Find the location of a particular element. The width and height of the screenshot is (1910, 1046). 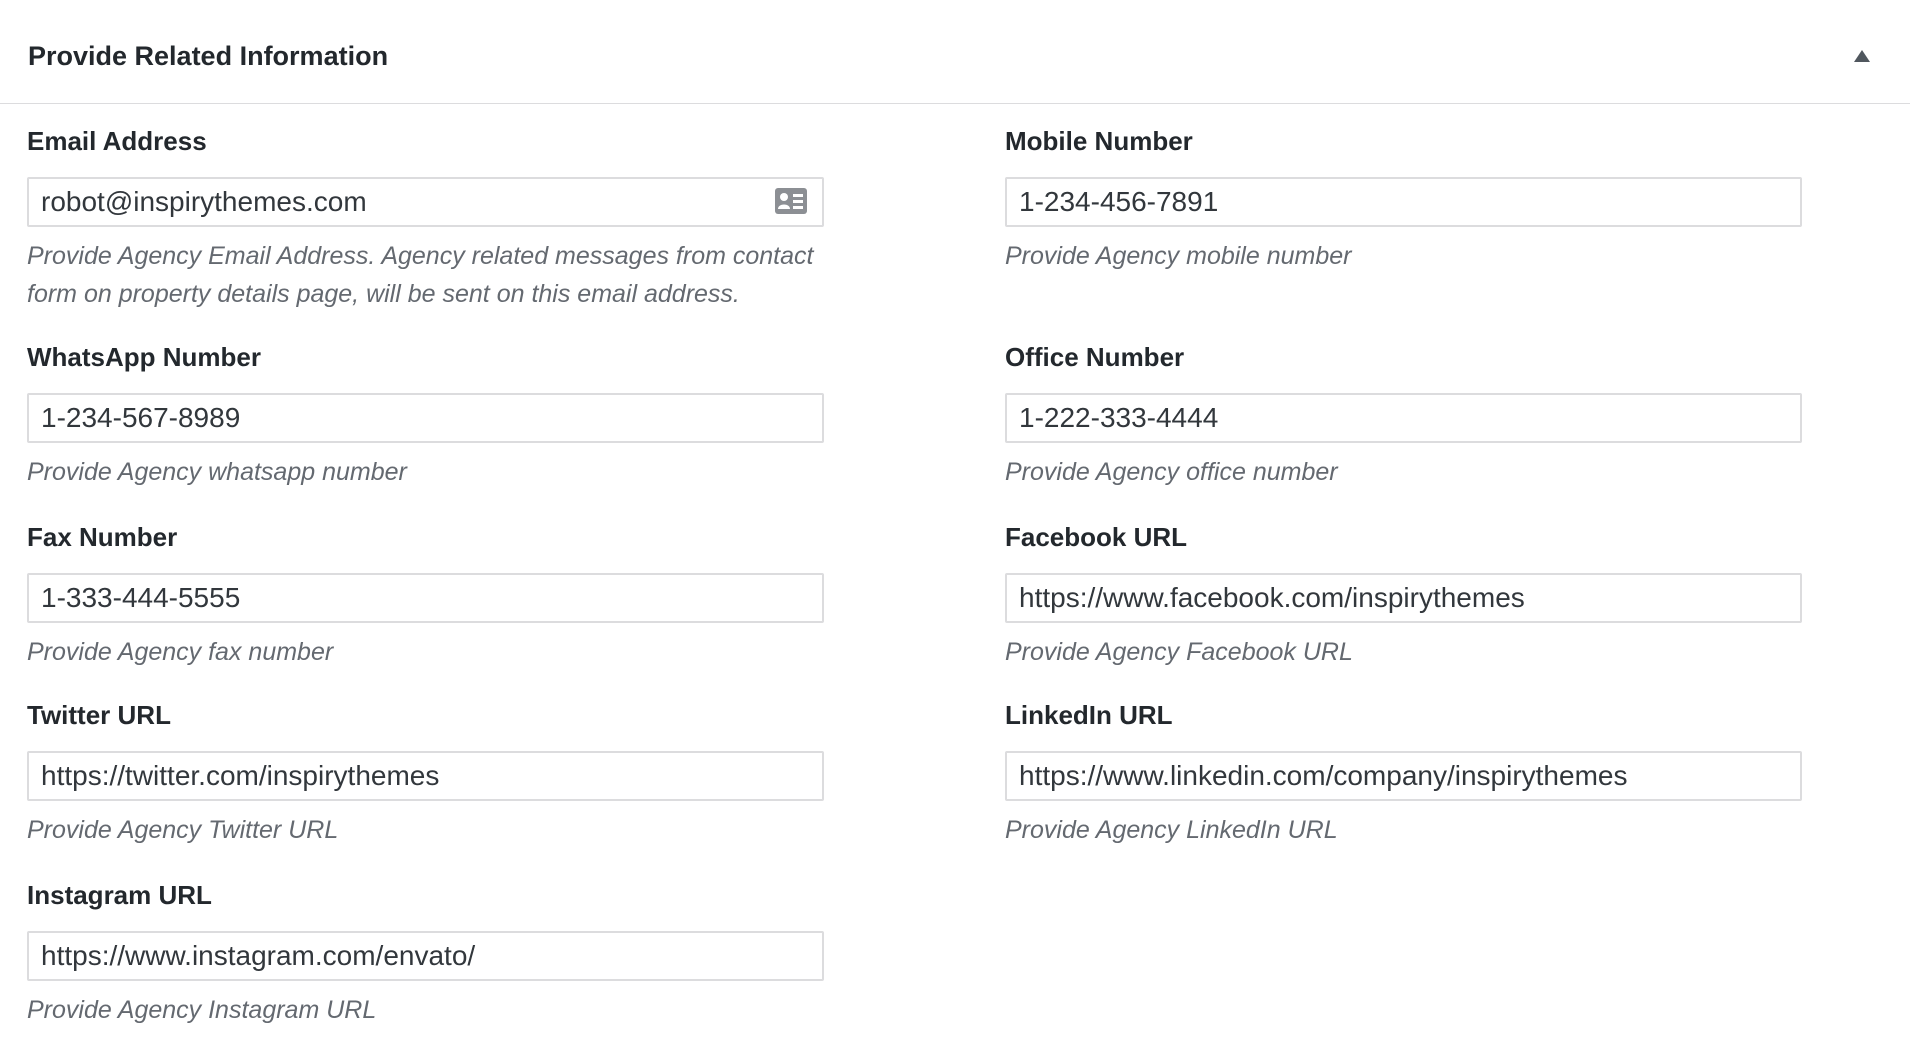

office-input is located at coordinates (1403, 418).